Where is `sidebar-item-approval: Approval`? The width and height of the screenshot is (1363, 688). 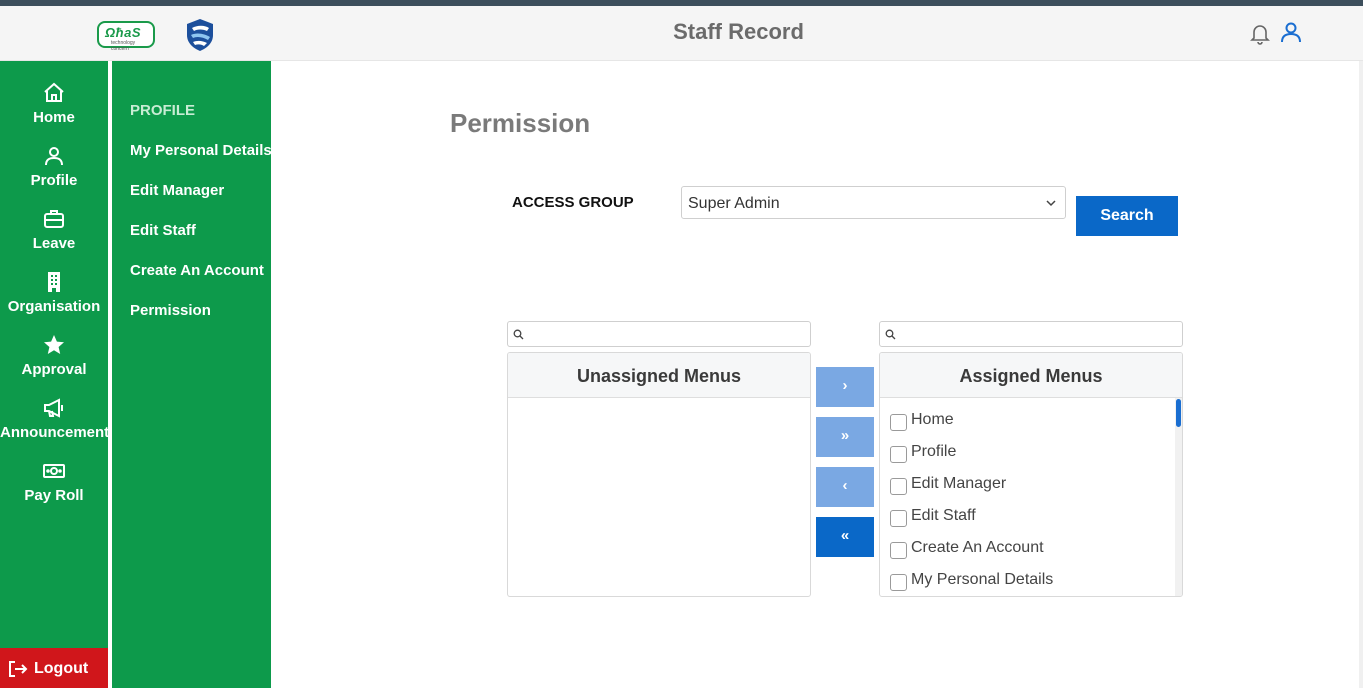 sidebar-item-approval: Approval is located at coordinates (54, 363).